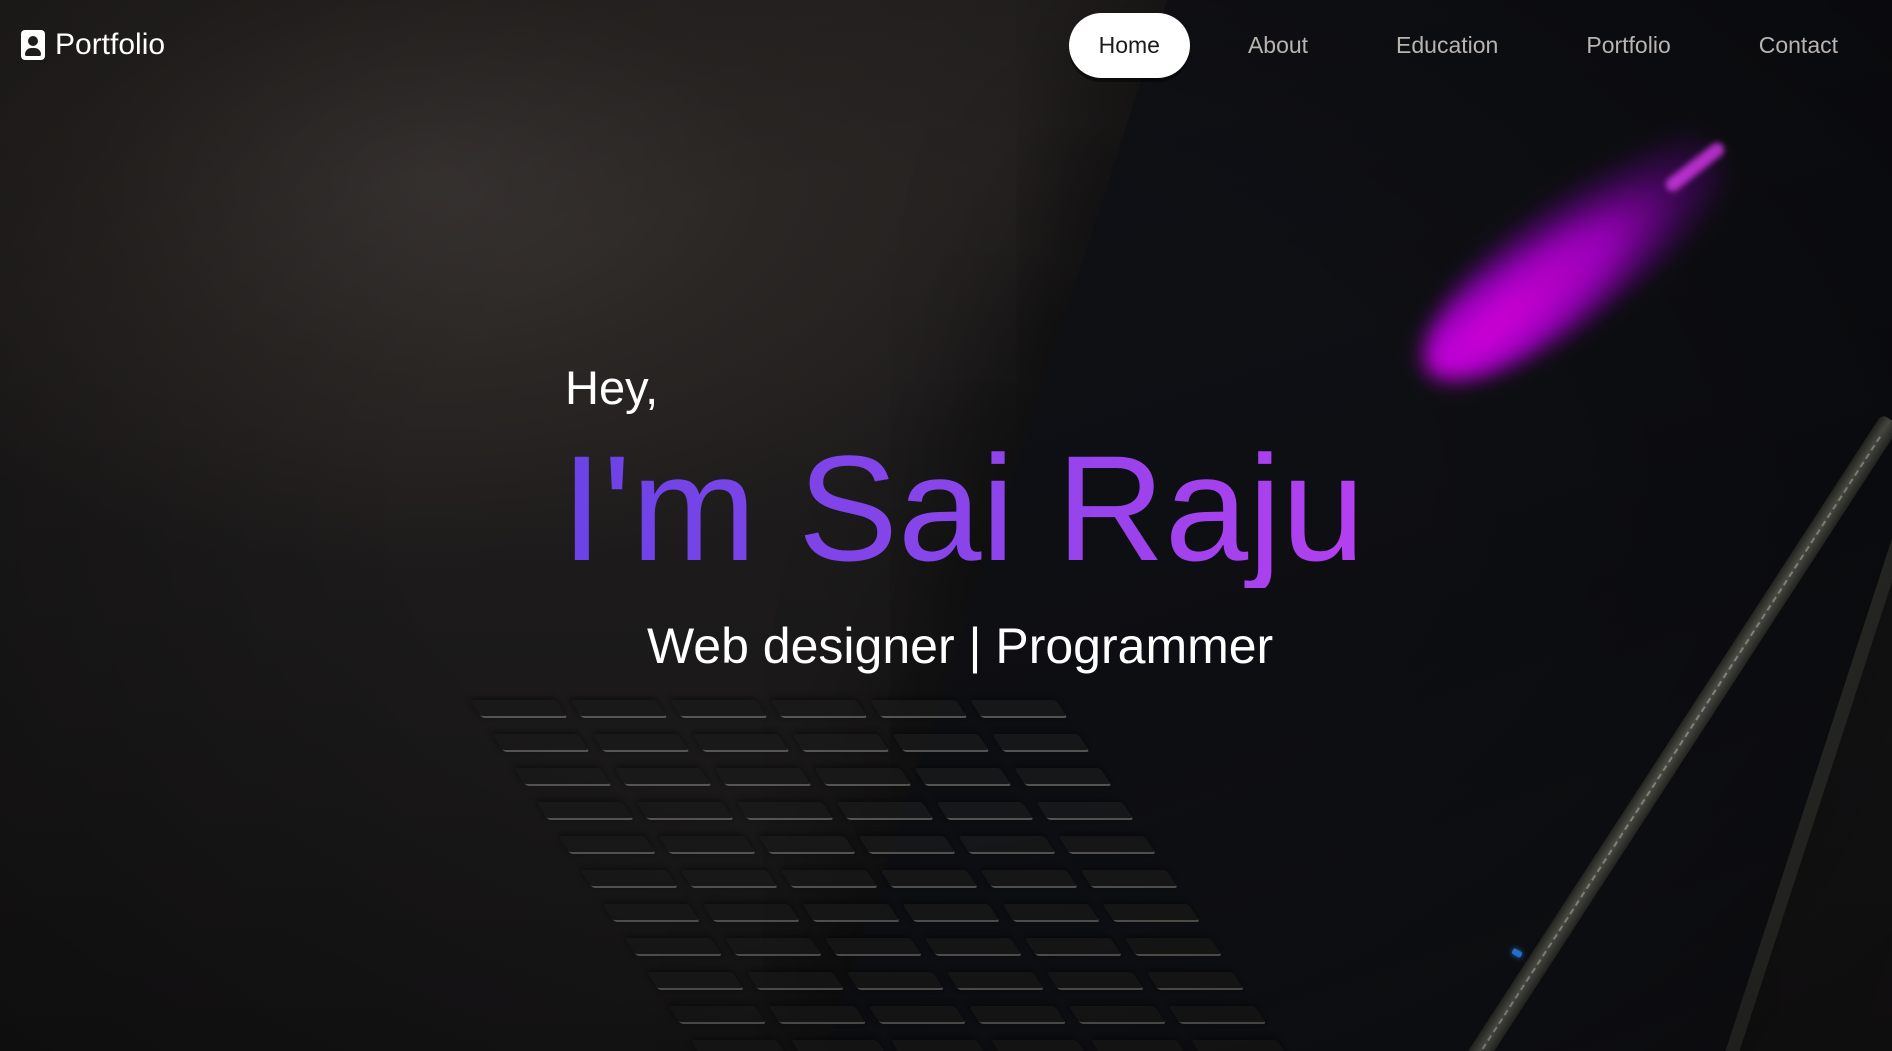  What do you see at coordinates (110, 44) in the screenshot?
I see `brand-label: Portfolio` at bounding box center [110, 44].